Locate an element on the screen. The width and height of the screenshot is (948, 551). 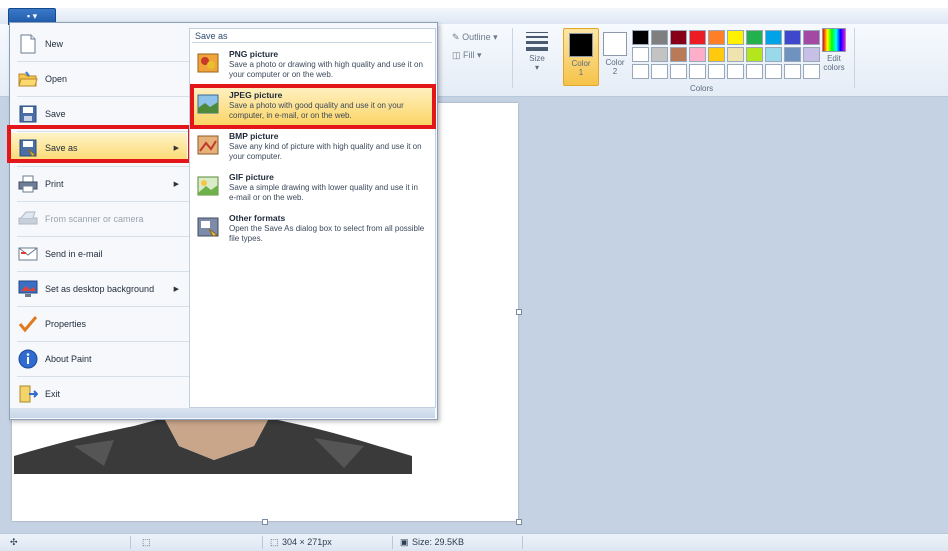
option-title: PNG picture is located at coordinates (254, 54).